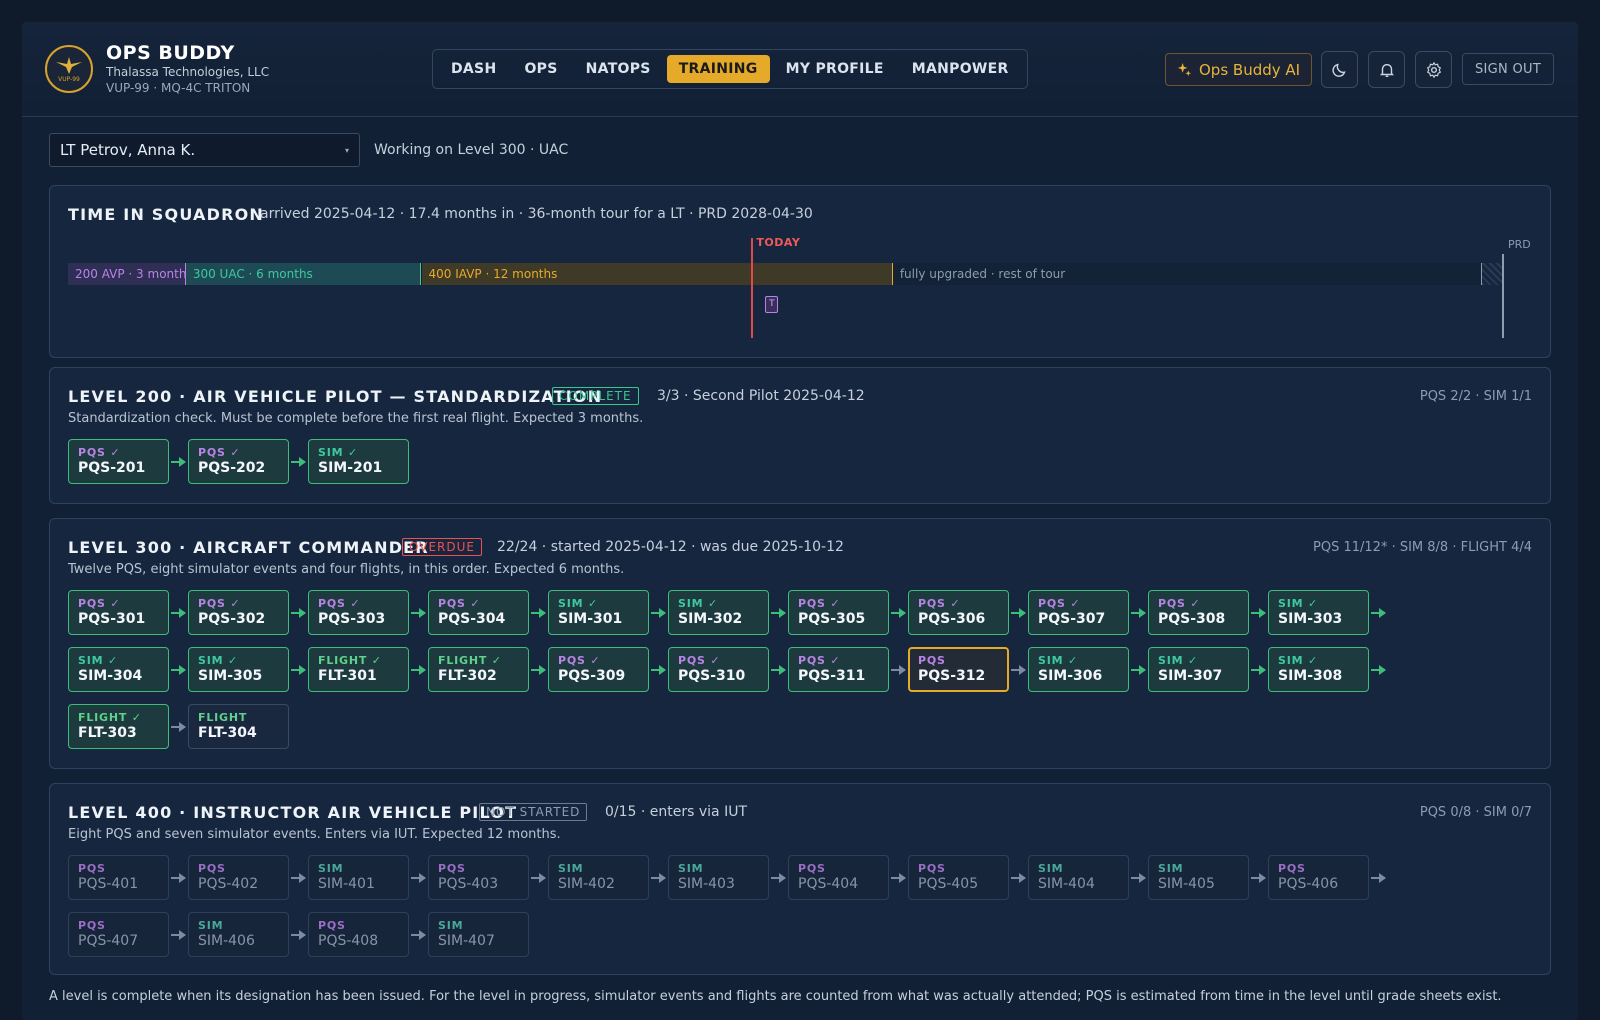 This screenshot has height=1020, width=1600. I want to click on timeline-segment: 400 IAVP · 12 months, so click(657, 274).